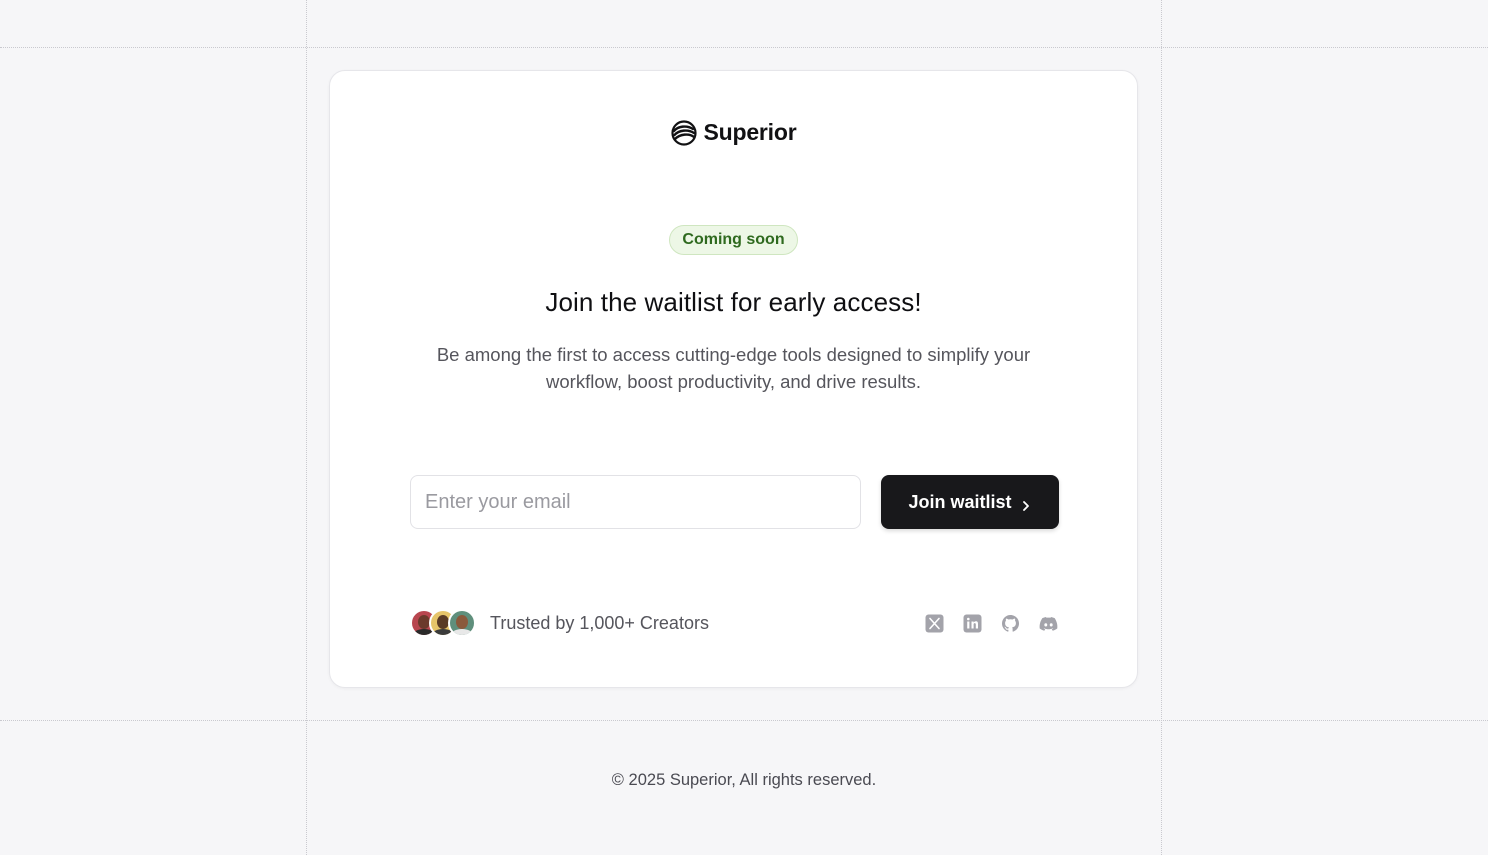  What do you see at coordinates (750, 132) in the screenshot?
I see `brand-name: Superior` at bounding box center [750, 132].